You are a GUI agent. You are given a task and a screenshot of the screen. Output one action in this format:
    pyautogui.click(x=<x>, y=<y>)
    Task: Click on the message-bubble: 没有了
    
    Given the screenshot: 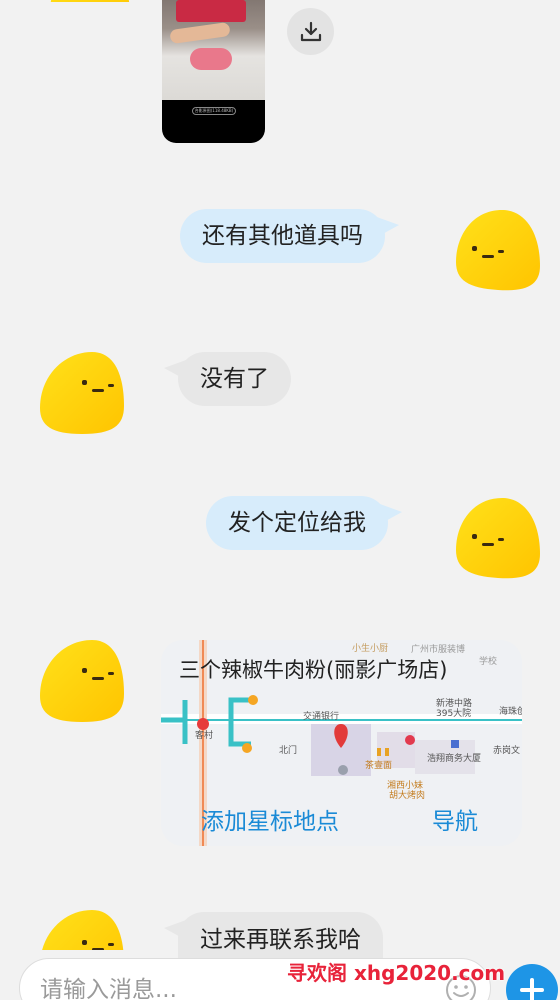 What is the action you would take?
    pyautogui.click(x=227, y=379)
    